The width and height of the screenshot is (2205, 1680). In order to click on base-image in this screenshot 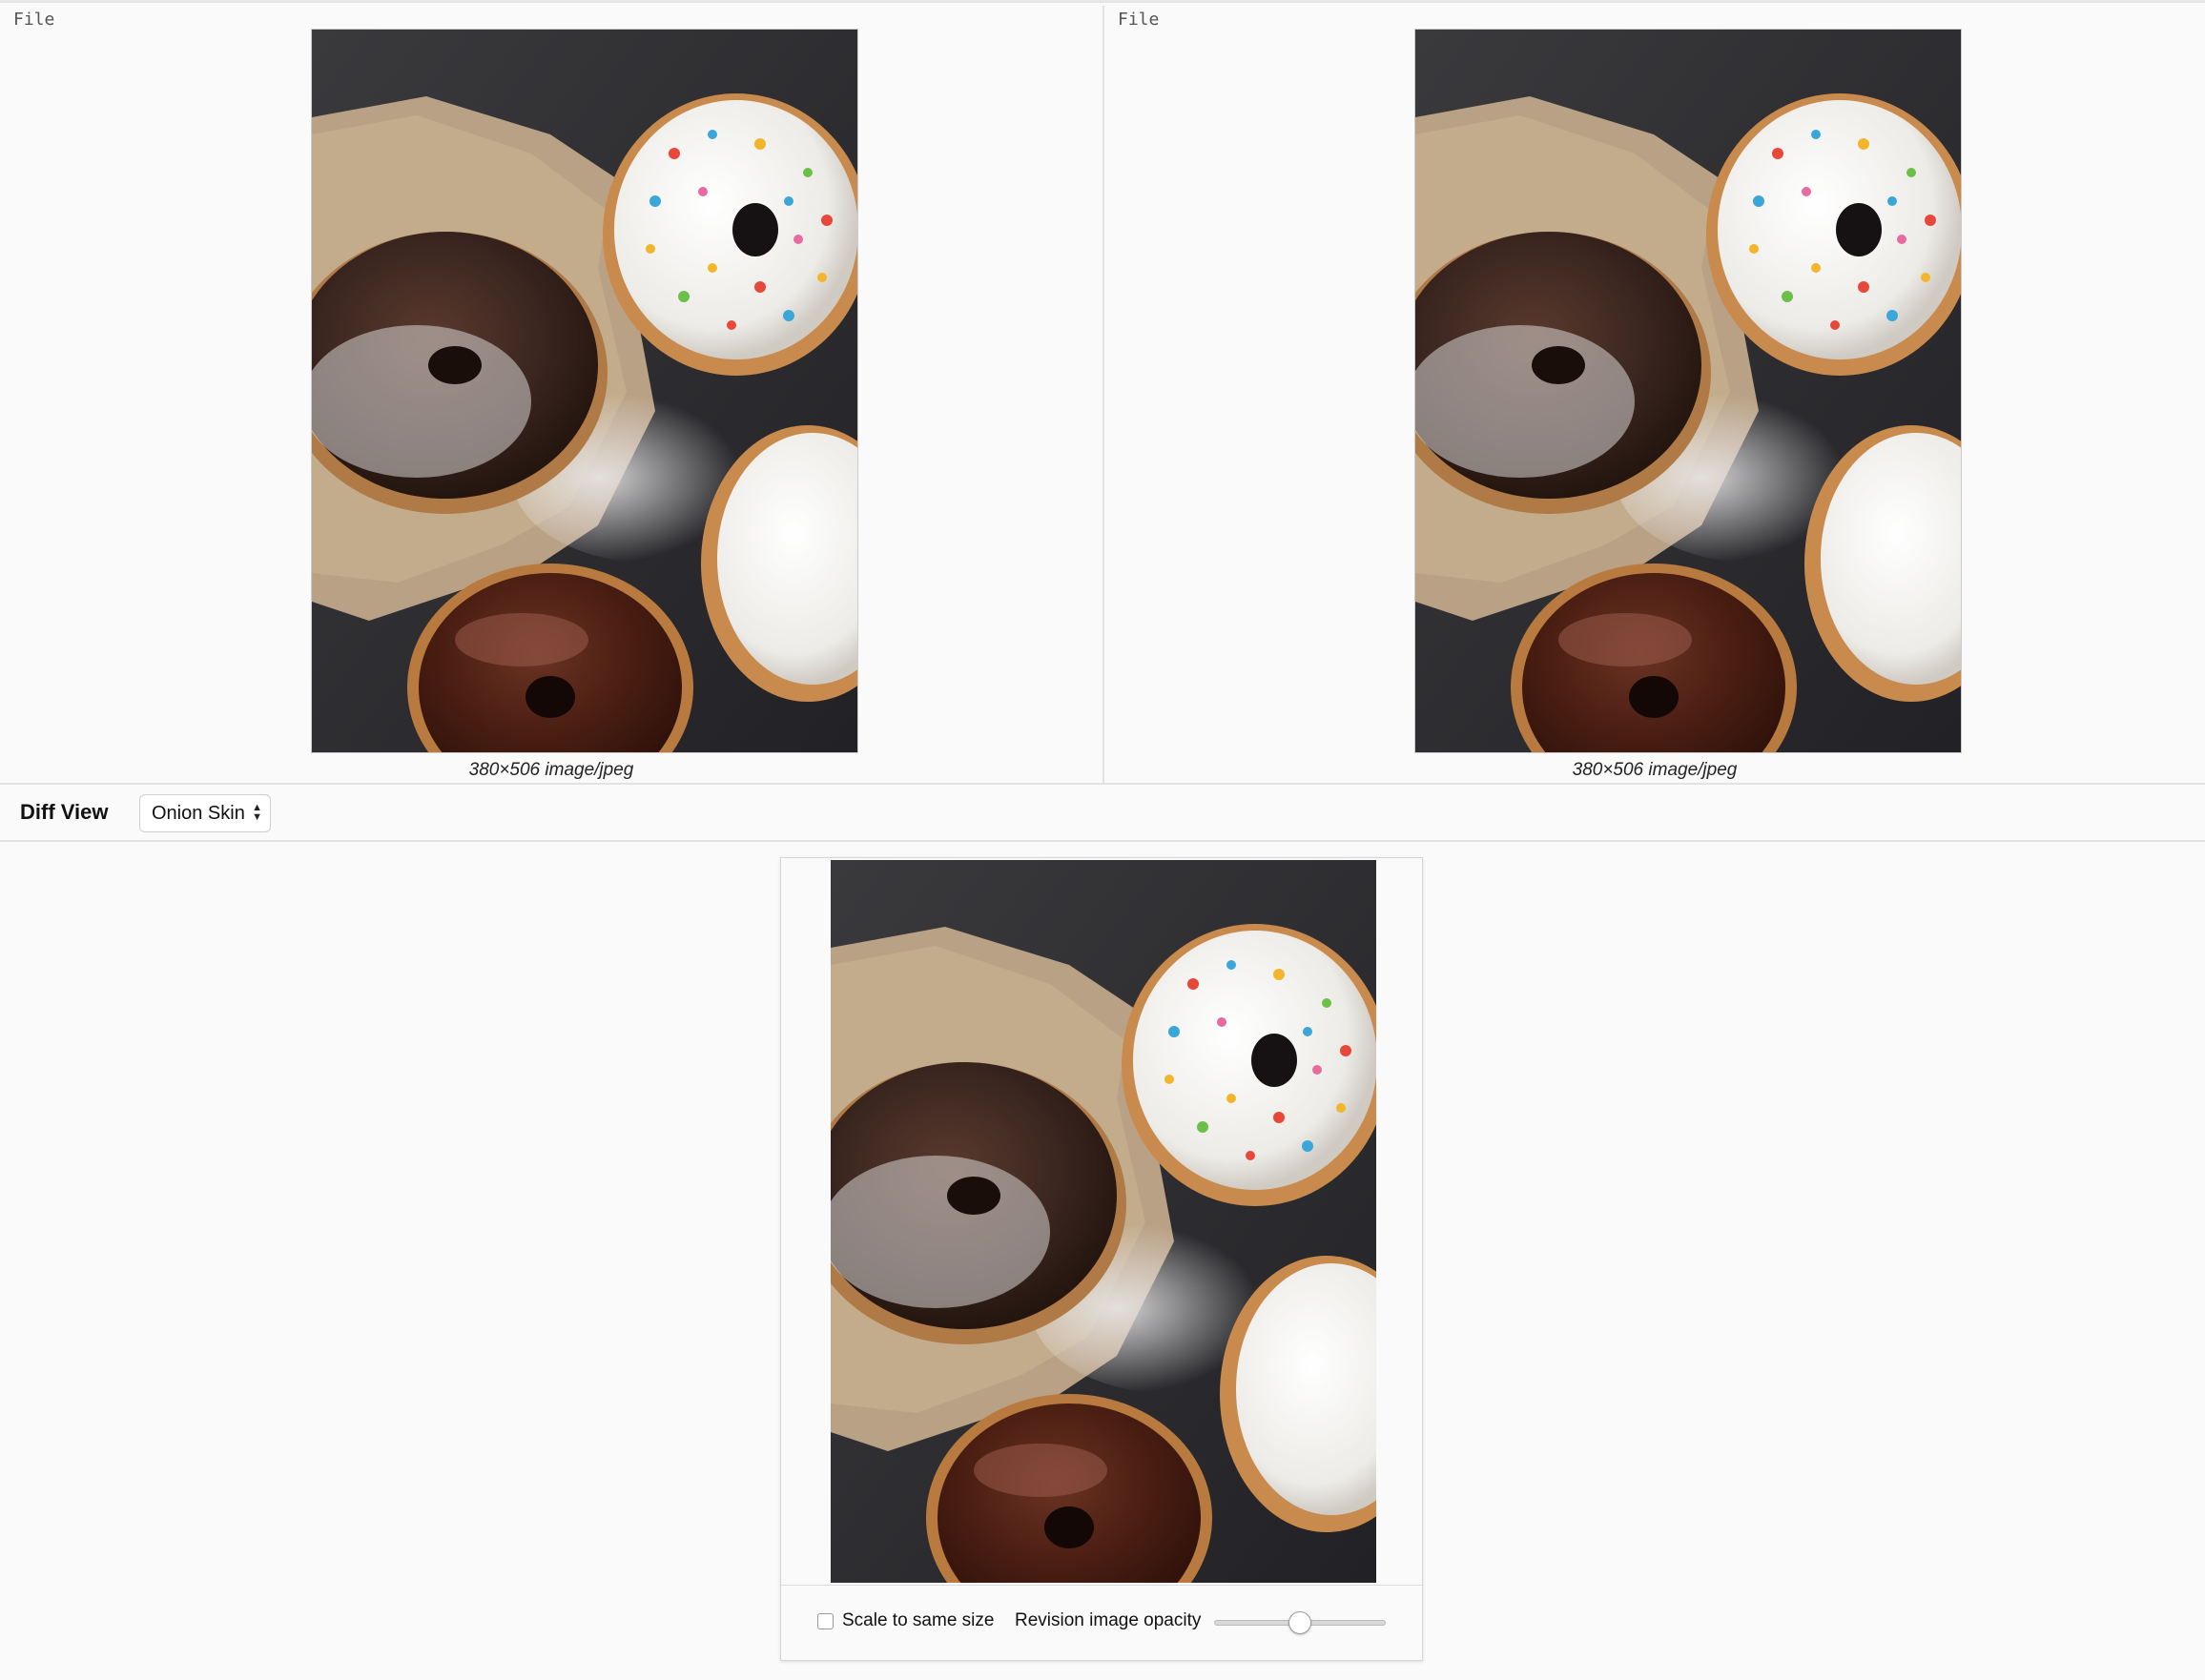, I will do `click(584, 391)`.